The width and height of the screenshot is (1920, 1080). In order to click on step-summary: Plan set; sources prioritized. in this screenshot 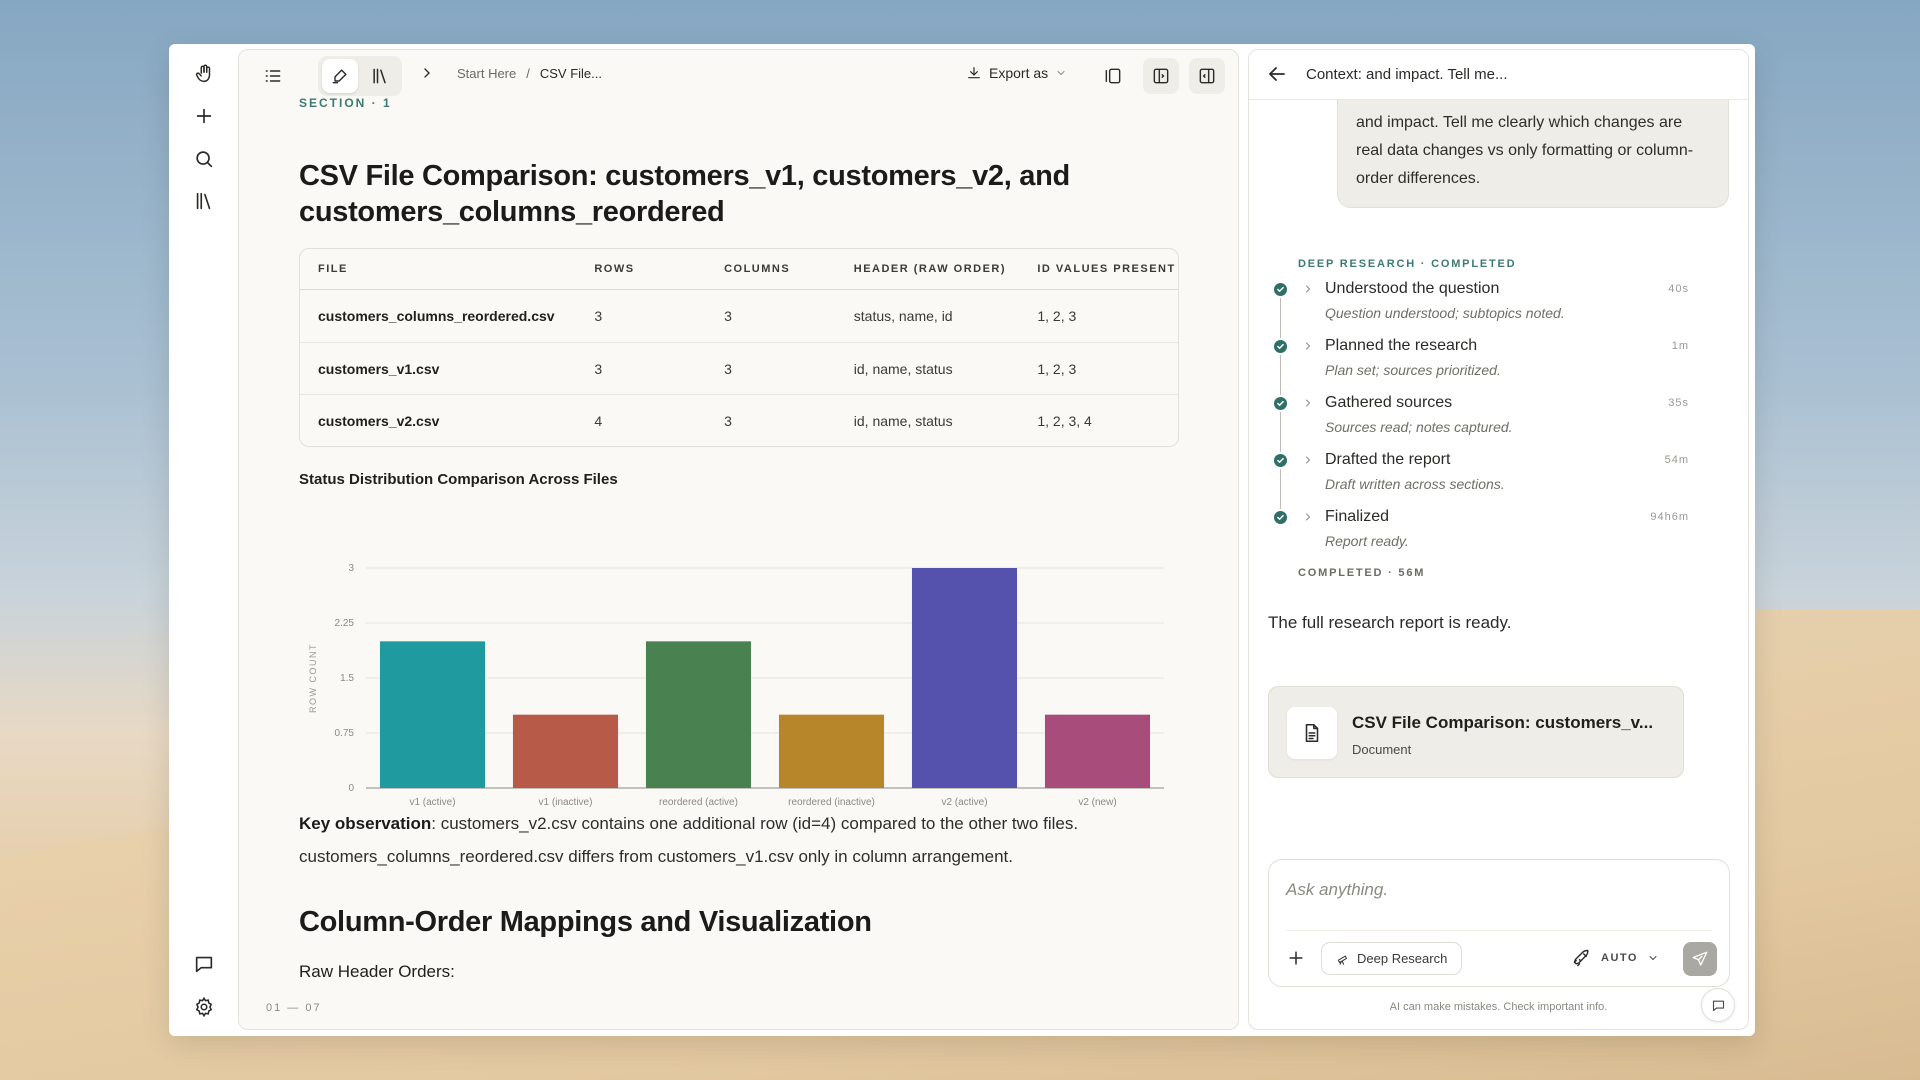, I will do `click(1413, 370)`.